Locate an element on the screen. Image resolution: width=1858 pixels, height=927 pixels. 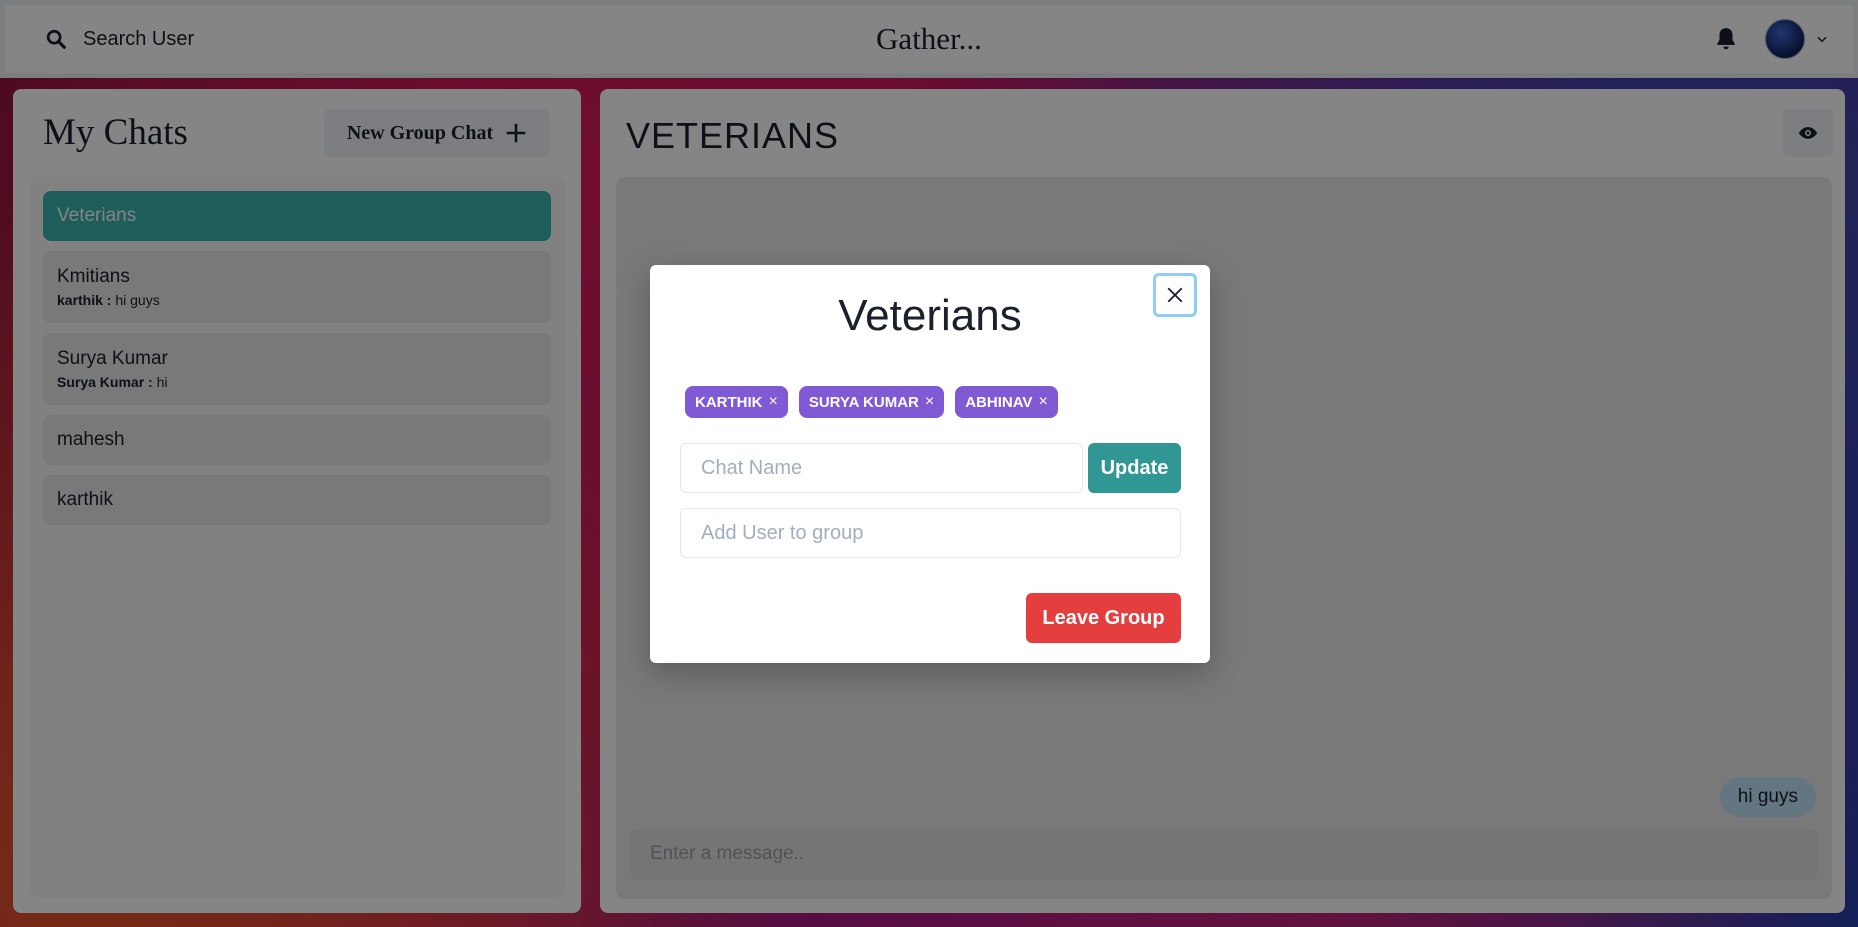
member-badge-karthik: KARTHIK × is located at coordinates (736, 402).